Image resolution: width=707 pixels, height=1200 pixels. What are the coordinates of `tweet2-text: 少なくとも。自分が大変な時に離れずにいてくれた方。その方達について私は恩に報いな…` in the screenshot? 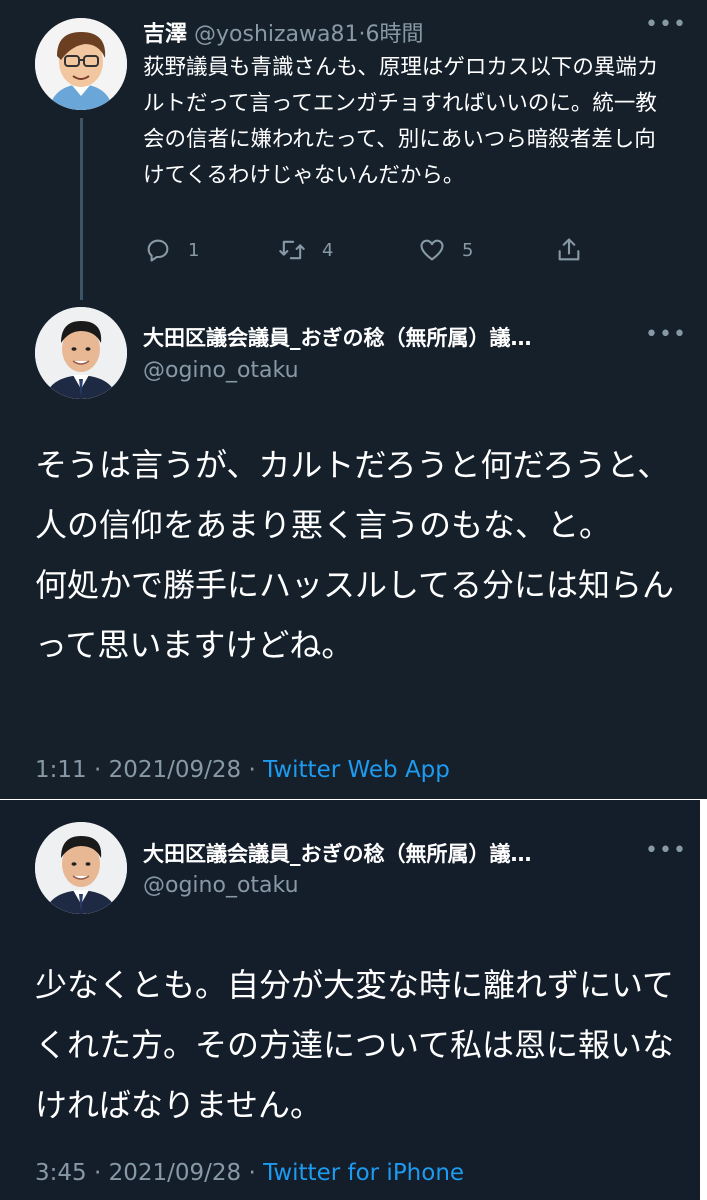 It's located at (355, 1045).